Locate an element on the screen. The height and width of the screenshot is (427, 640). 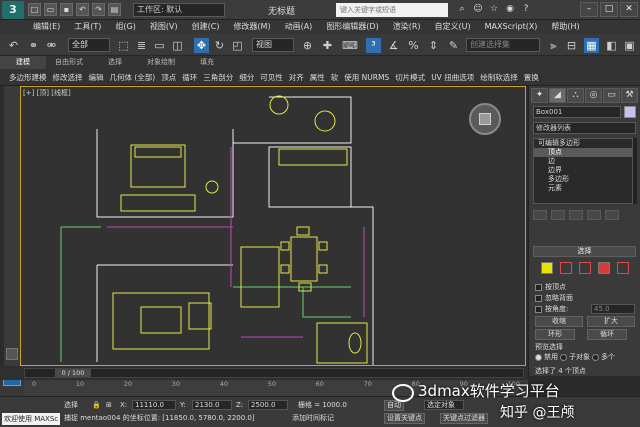
tab-populate: 填充 is located at coordinates (207, 62).